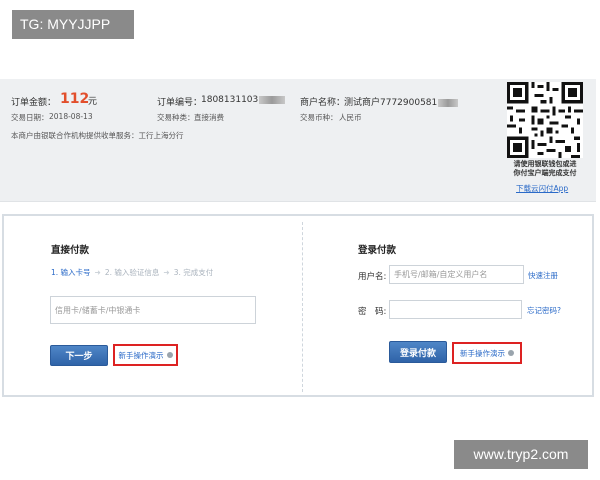 The image size is (600, 480). Describe the element at coordinates (418, 352) in the screenshot. I see `login-pay-button: 登录付款` at that location.